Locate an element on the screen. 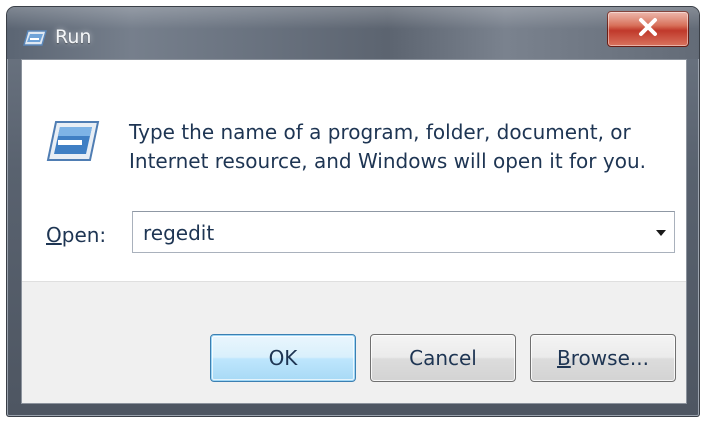 The width and height of the screenshot is (706, 423). close-icon is located at coordinates (648, 29).